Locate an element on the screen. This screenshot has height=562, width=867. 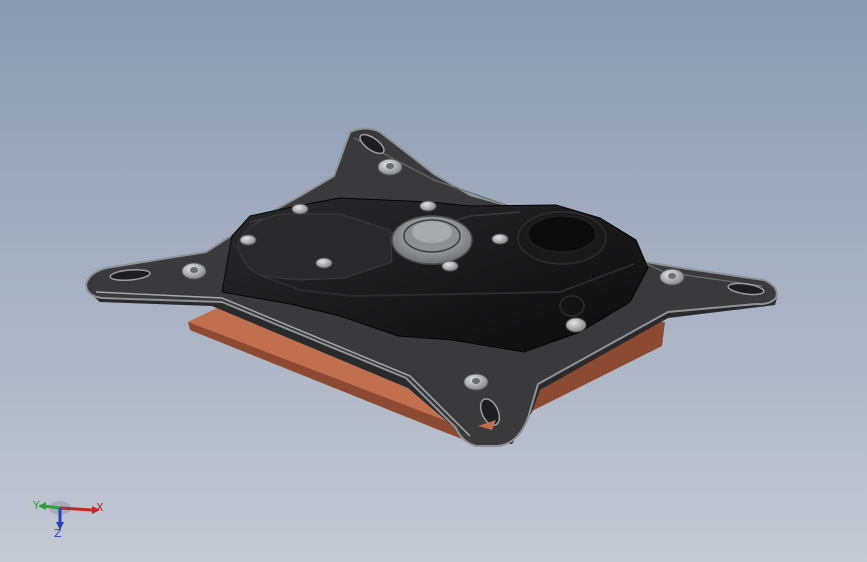
screw-bottom is located at coordinates (476, 382).